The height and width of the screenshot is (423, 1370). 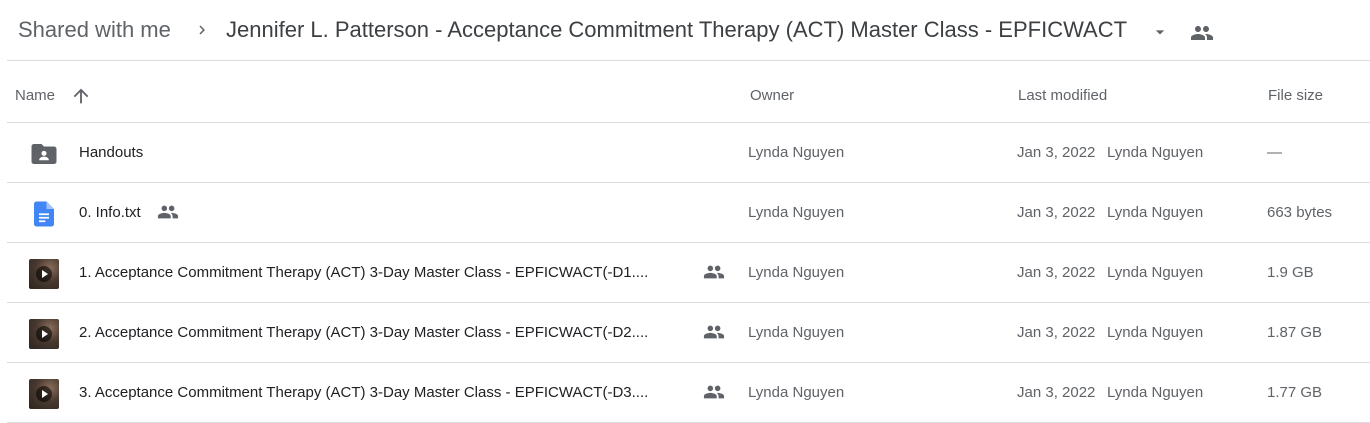 What do you see at coordinates (688, 92) in the screenshot?
I see `file-list-header: Name Owner Last modified File size` at bounding box center [688, 92].